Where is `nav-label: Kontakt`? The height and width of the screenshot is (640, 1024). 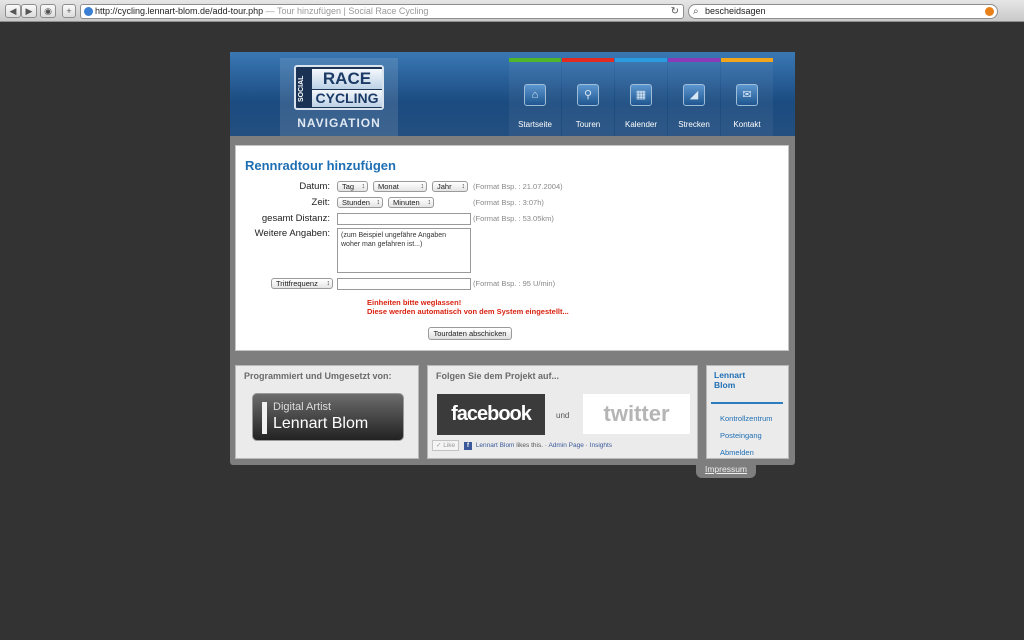 nav-label: Kontakt is located at coordinates (747, 124).